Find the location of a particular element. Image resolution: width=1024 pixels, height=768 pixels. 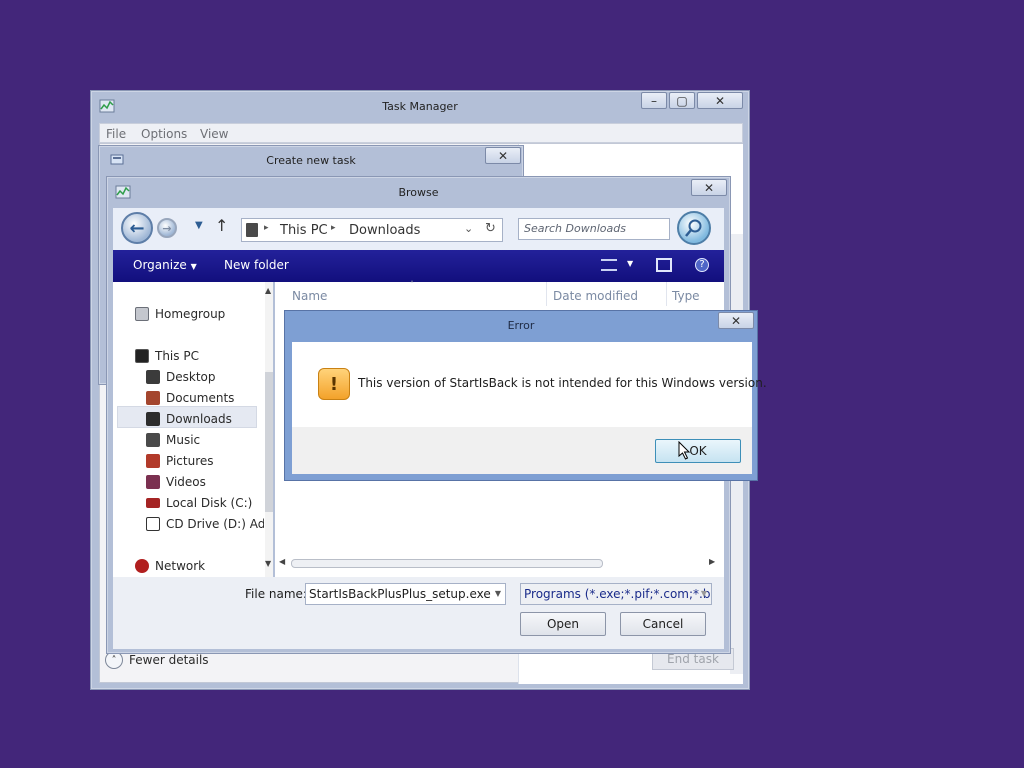

nav-label: Homegroup is located at coordinates (190, 314).